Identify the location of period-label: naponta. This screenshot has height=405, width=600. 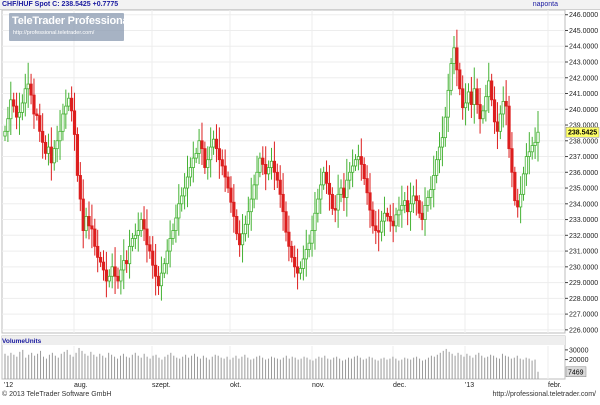
(545, 4).